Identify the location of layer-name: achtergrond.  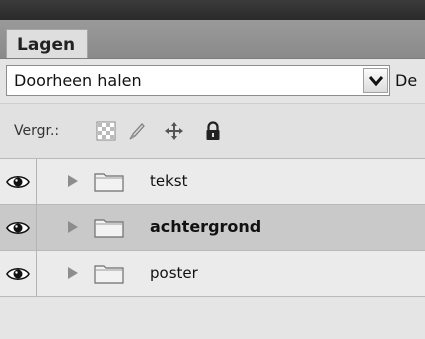
(206, 226).